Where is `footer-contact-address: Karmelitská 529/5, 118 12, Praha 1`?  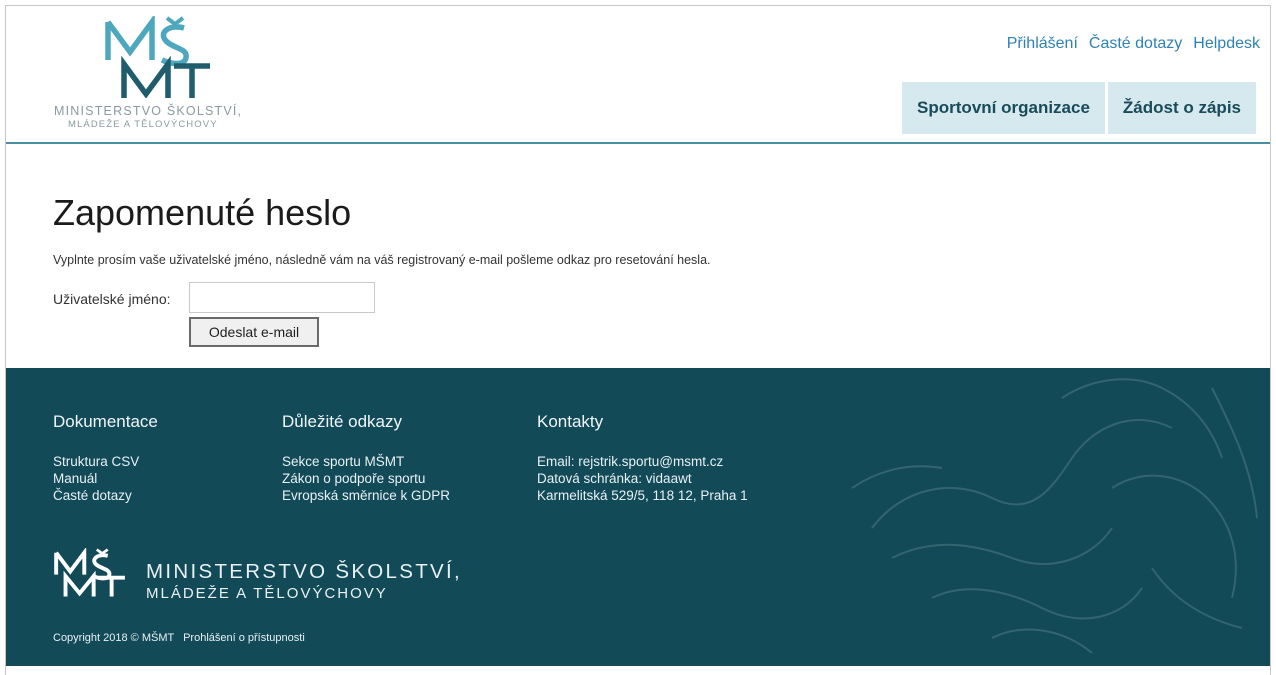
footer-contact-address: Karmelitská 529/5, 118 12, Praha 1 is located at coordinates (642, 495).